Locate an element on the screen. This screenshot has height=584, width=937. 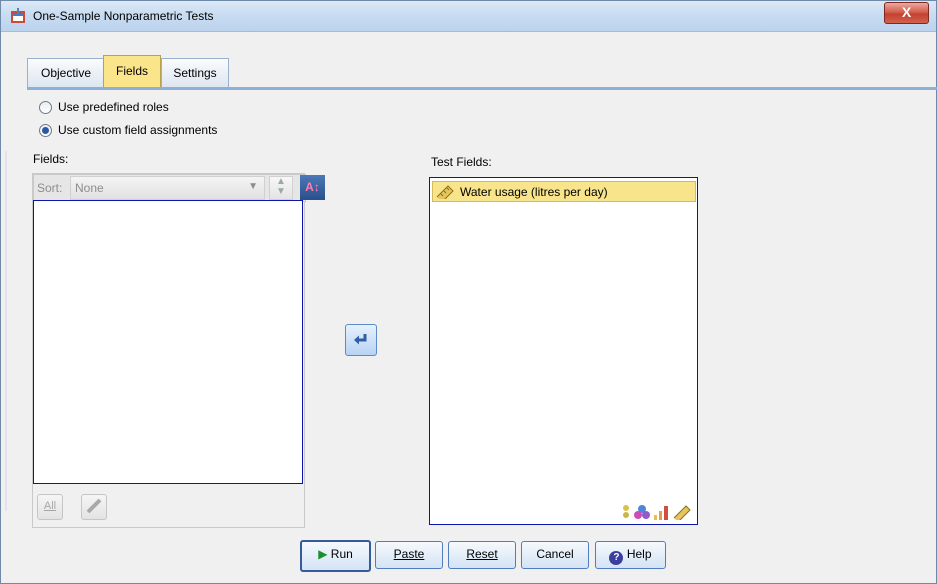
fields-label: Fields: is located at coordinates (51, 159).